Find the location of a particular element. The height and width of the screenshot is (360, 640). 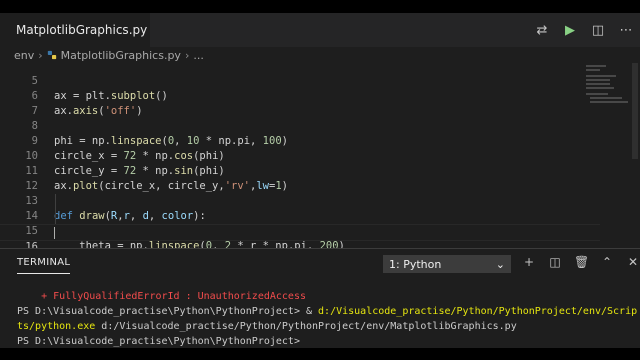

terminal-exe-path-cont: ts/python.exe is located at coordinates (56, 326).